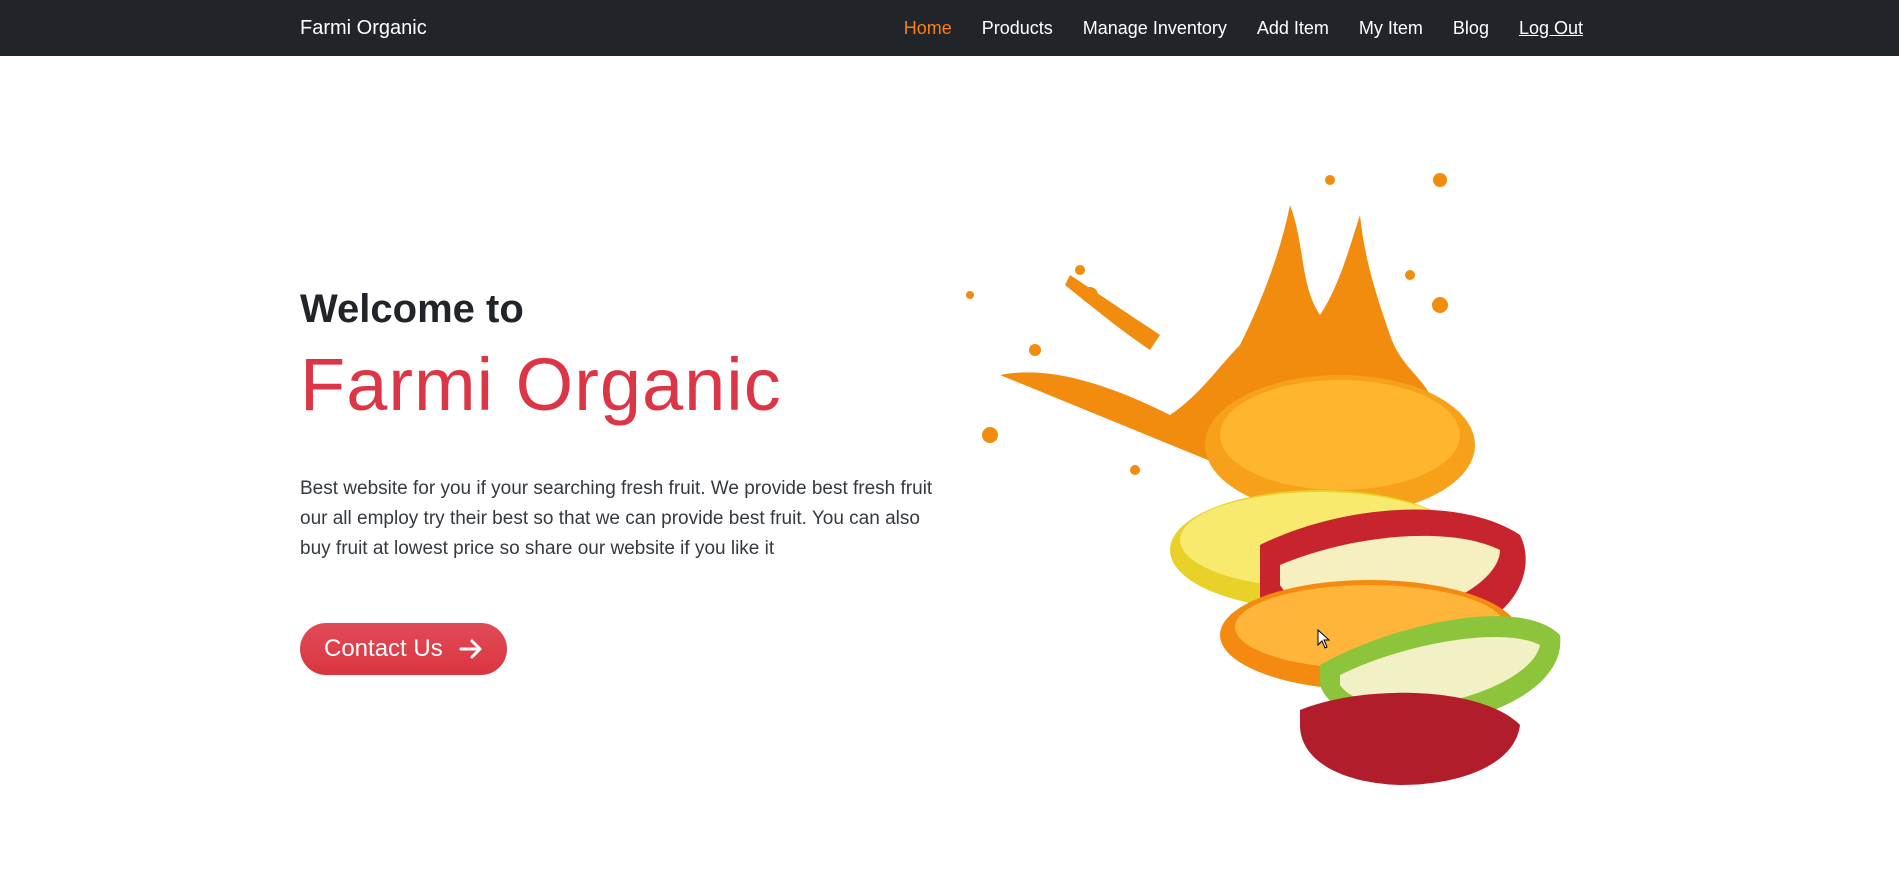 Image resolution: width=1899 pixels, height=879 pixels. I want to click on arrow-right-icon, so click(470, 649).